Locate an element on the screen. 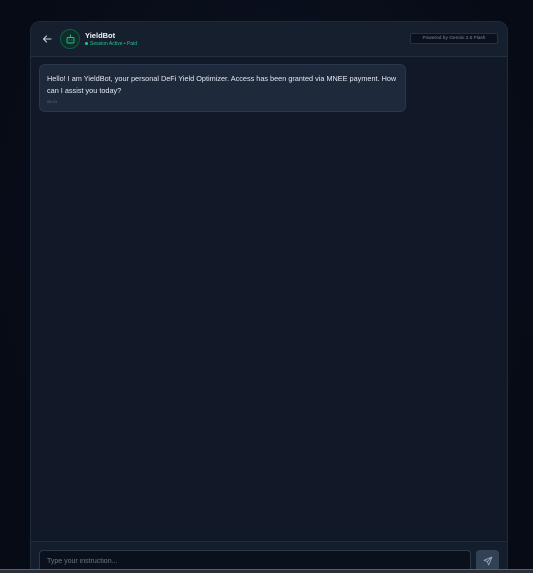 The image size is (533, 573). bot-avatar is located at coordinates (70, 39).